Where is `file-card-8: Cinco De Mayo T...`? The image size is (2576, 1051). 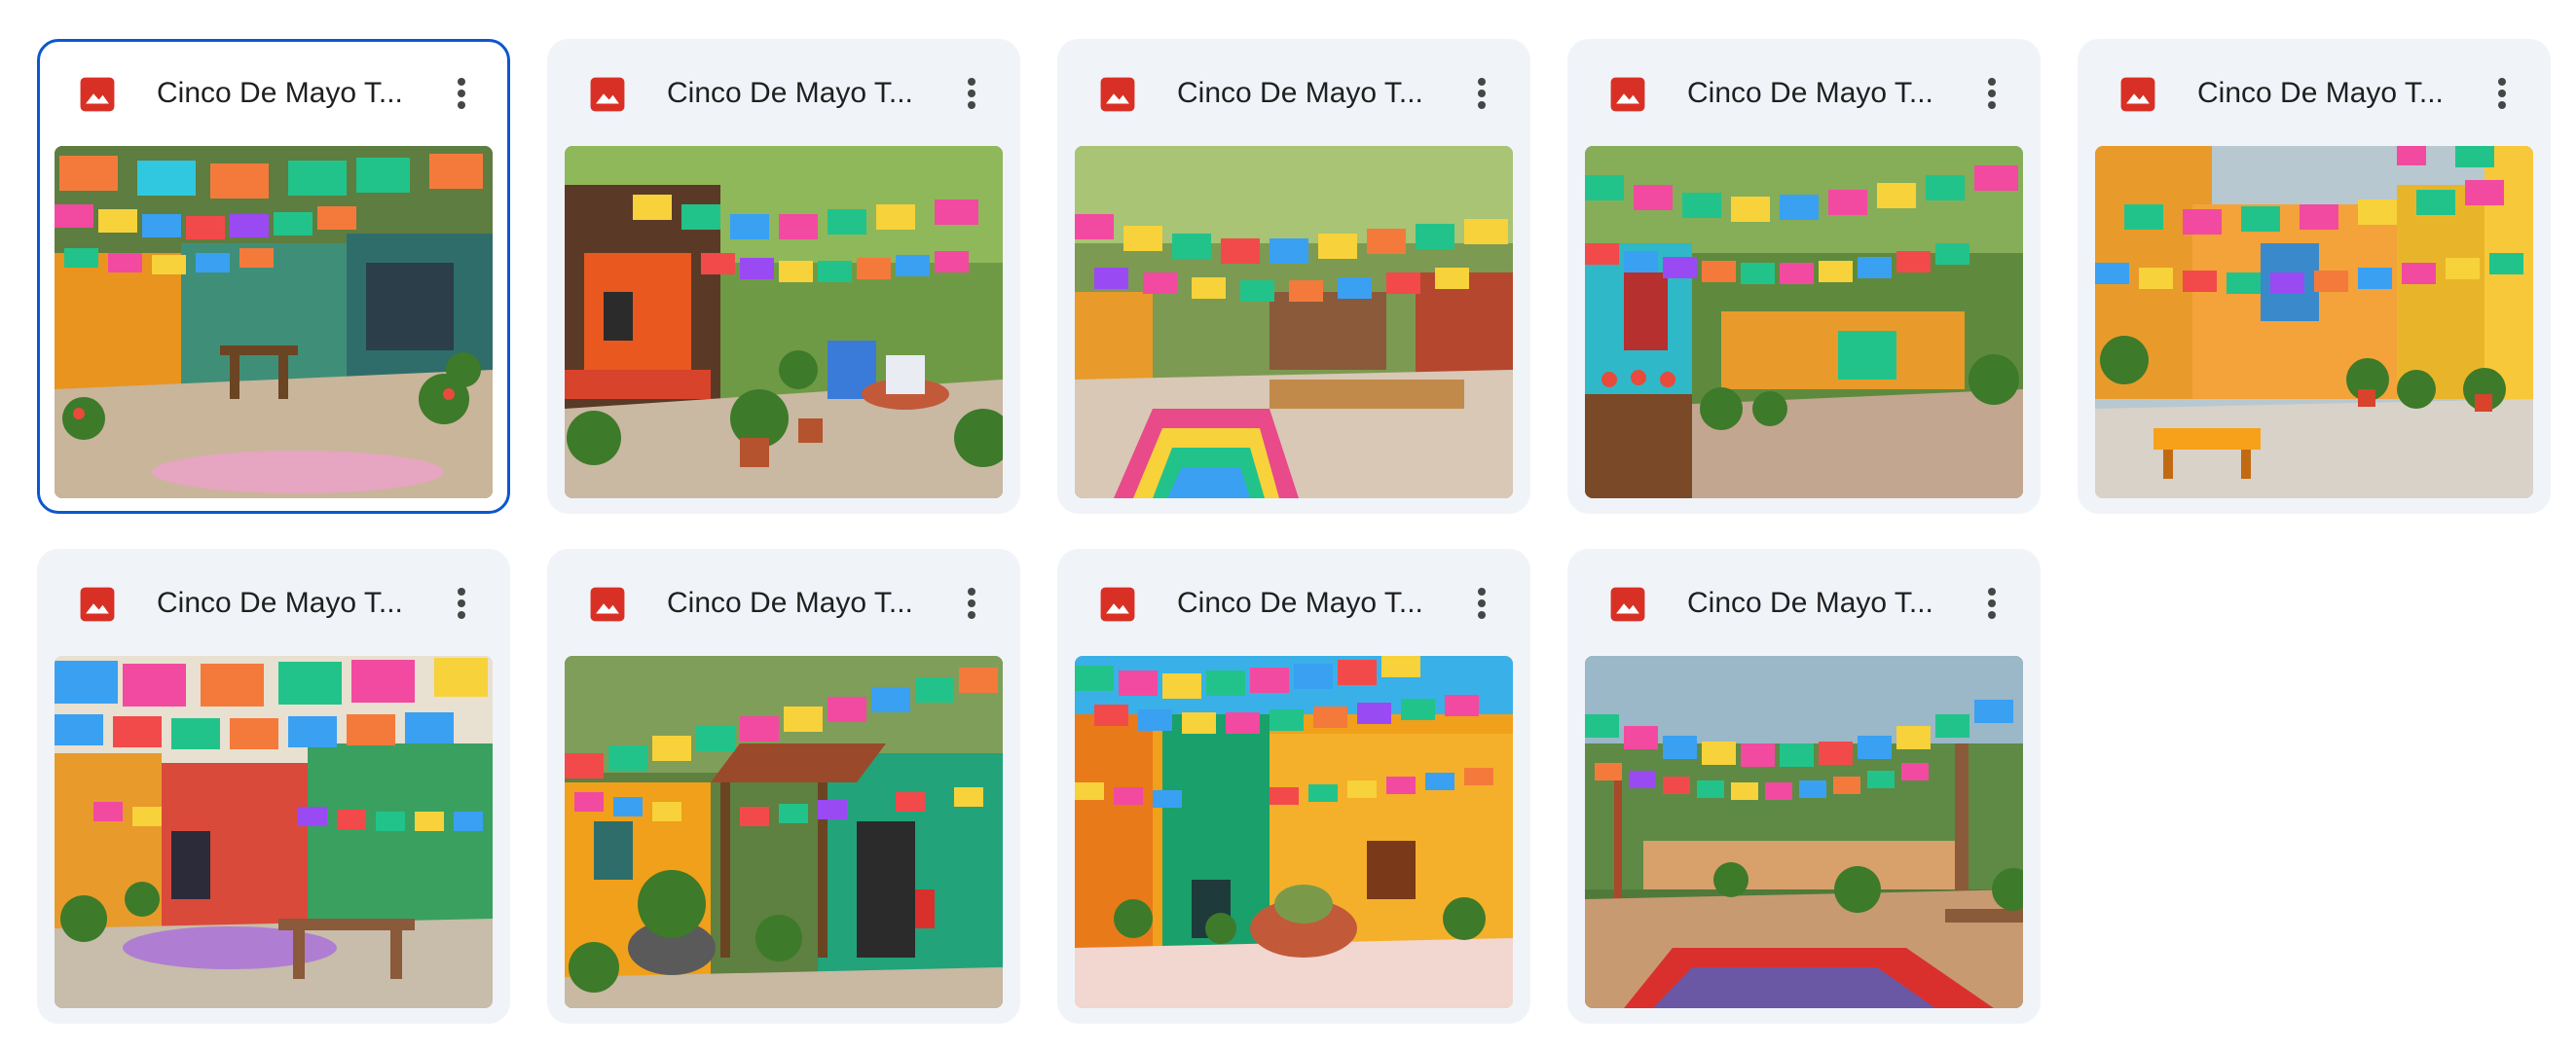 file-card-8: Cinco De Mayo T... is located at coordinates (1293, 786).